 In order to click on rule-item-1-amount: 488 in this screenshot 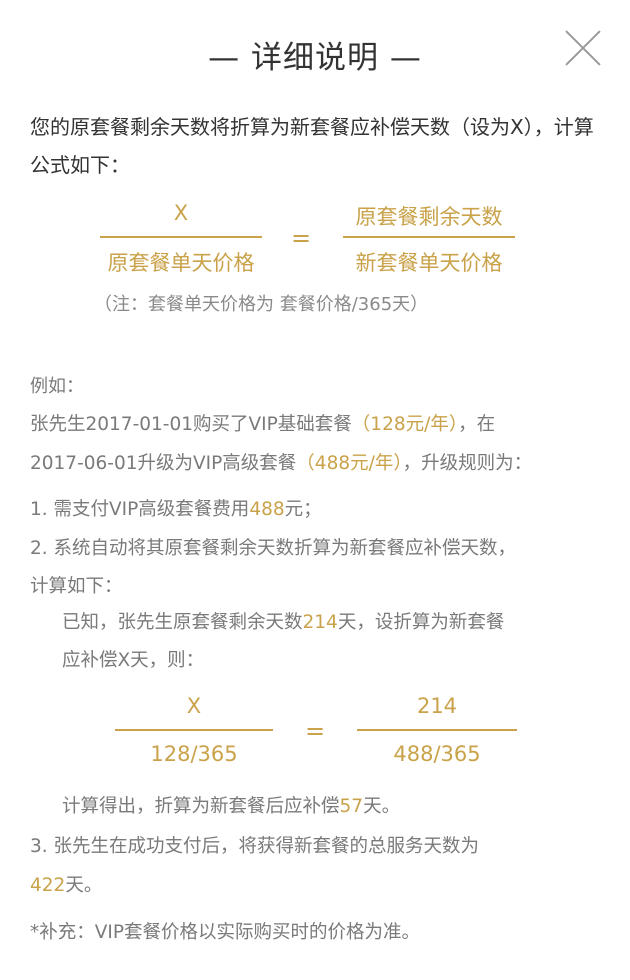, I will do `click(267, 509)`.